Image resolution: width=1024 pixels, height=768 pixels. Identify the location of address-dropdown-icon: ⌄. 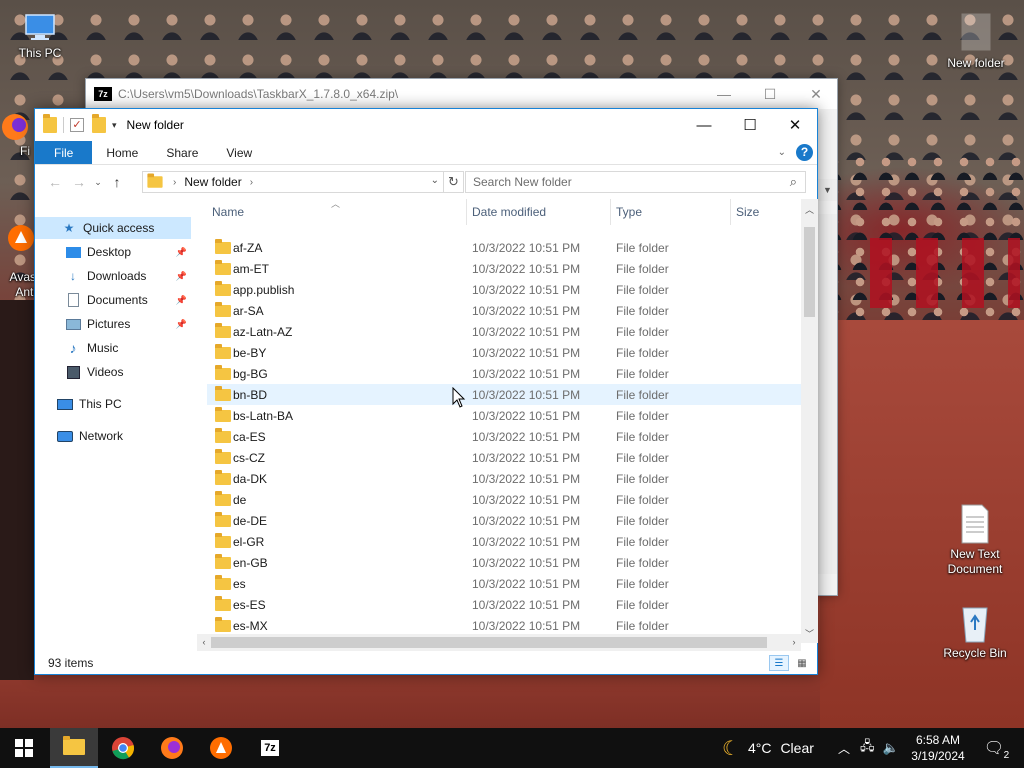
(435, 180).